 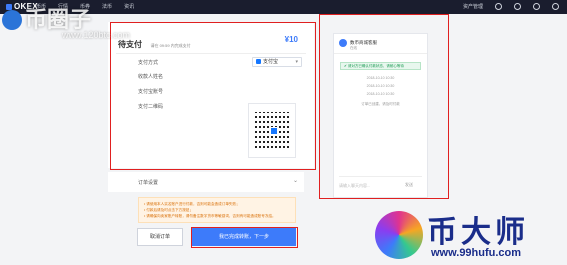 What do you see at coordinates (160, 237) in the screenshot?
I see `cancel-order-button: 取消订单` at bounding box center [160, 237].